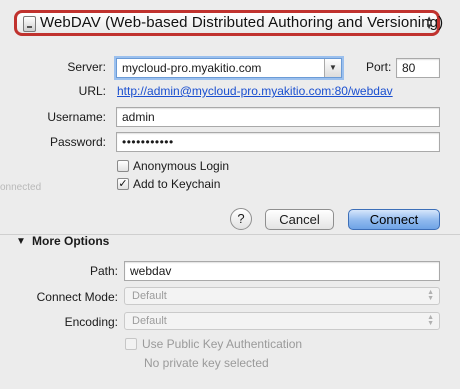 This screenshot has height=389, width=460. Describe the element at coordinates (282, 321) in the screenshot. I see `encoding-popup: Default ▲ ▼` at that location.